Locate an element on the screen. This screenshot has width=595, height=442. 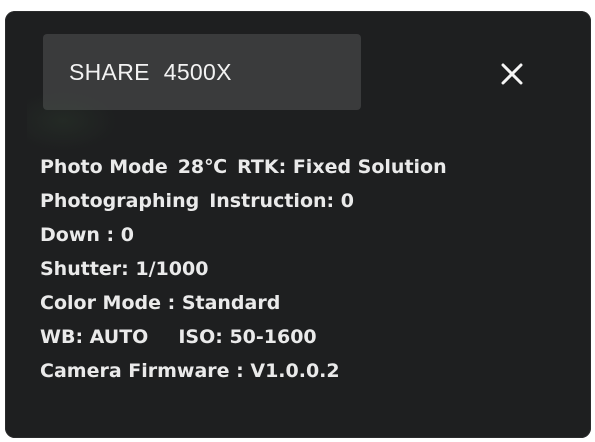
color-mode-value: Color Mode : Standard is located at coordinates (160, 303).